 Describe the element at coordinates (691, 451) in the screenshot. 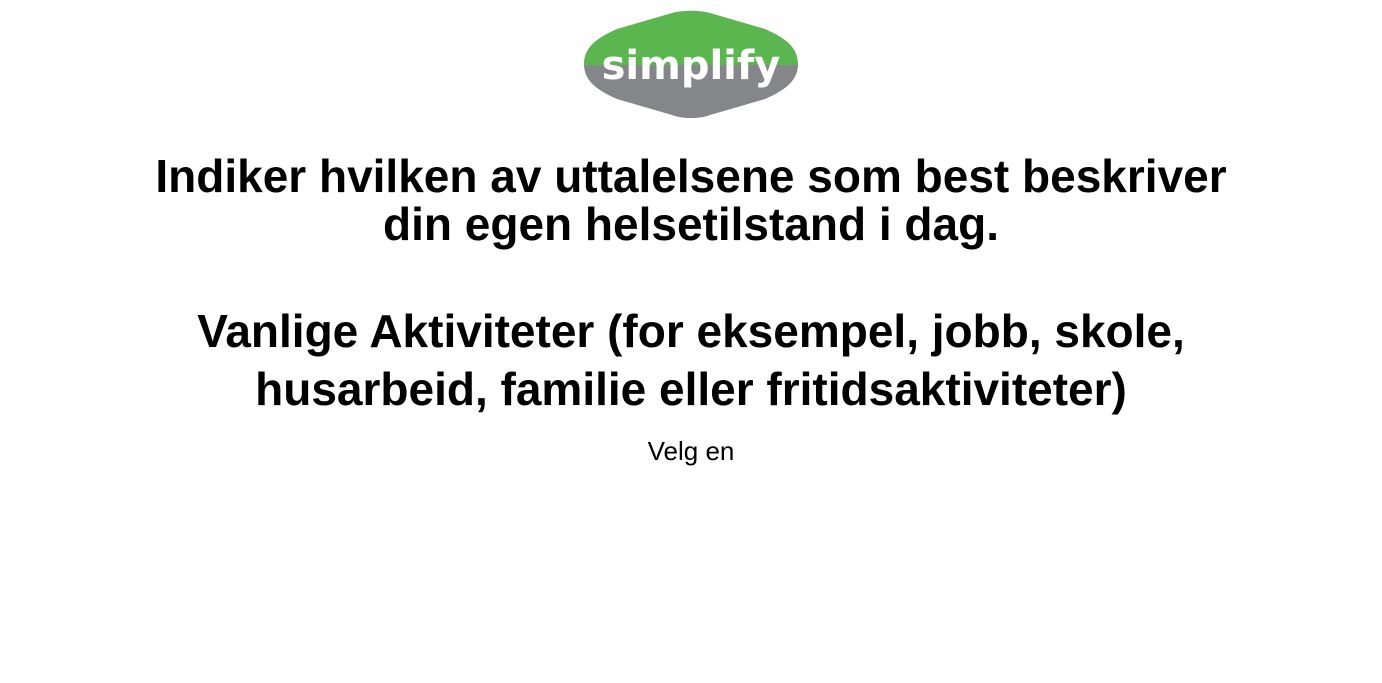

I see `select-one-hint: Velg en` at that location.